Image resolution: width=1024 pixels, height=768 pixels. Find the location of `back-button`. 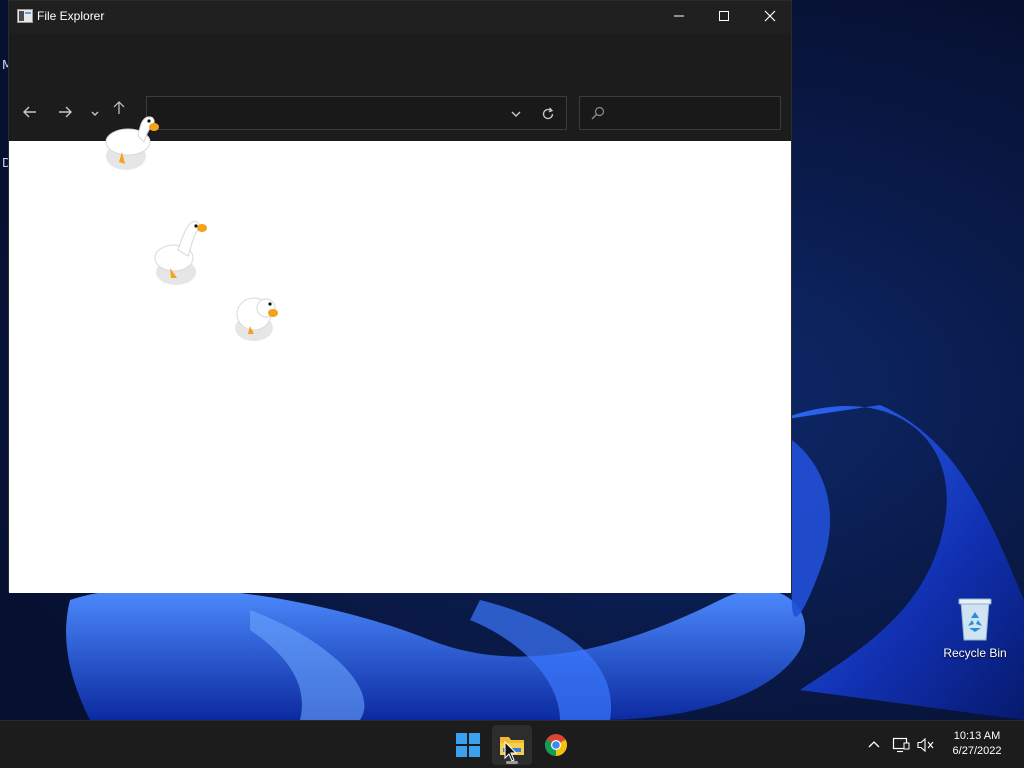

back-button is located at coordinates (30, 112).